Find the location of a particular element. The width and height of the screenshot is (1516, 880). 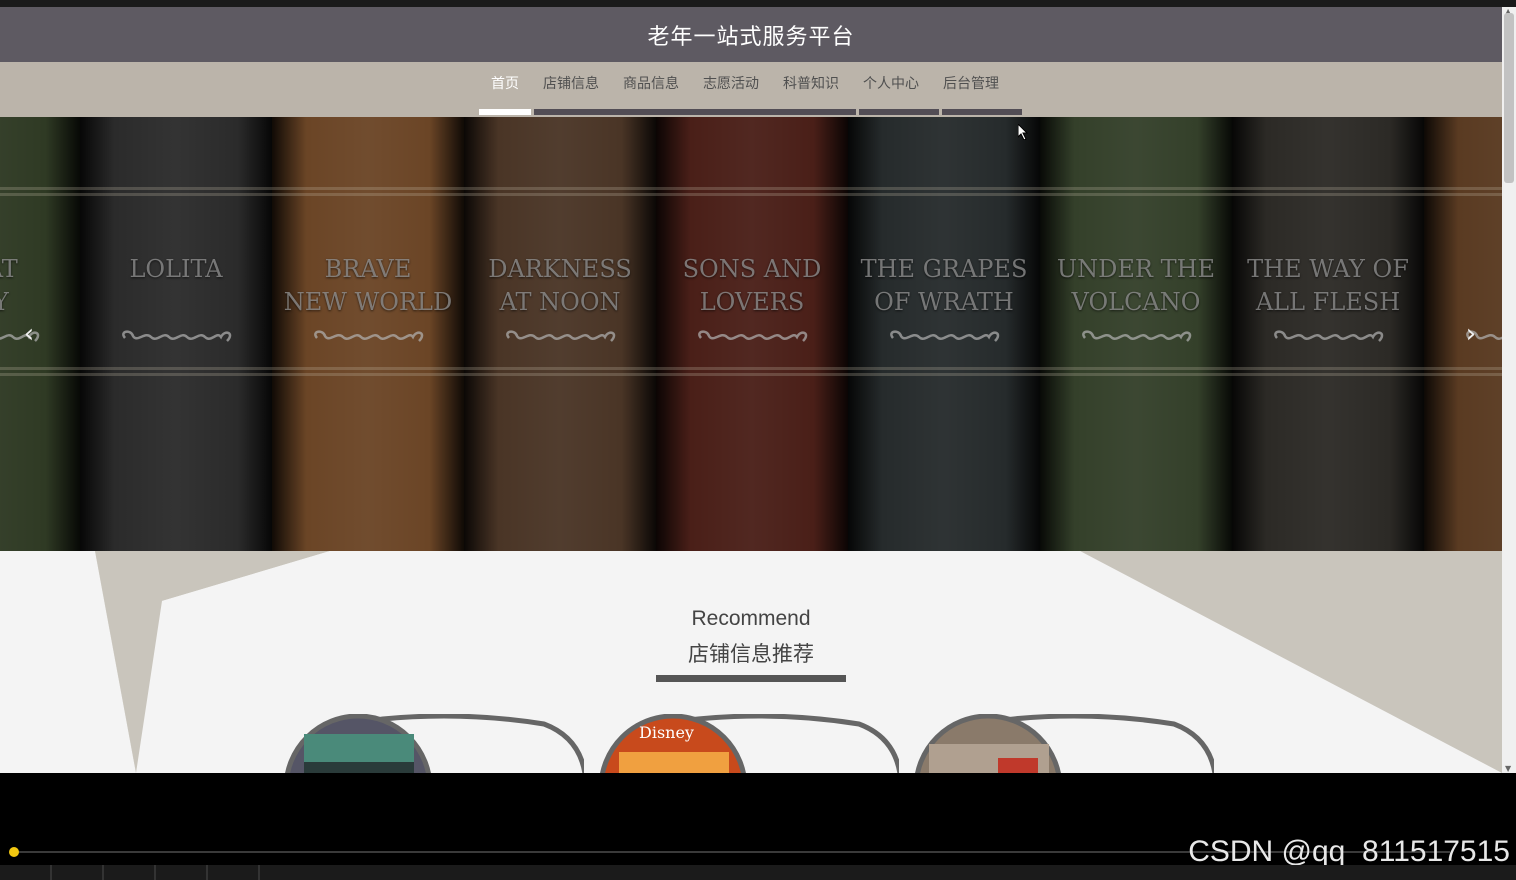

video-player-bar: CSDN @qq_811517515 is located at coordinates (758, 826).